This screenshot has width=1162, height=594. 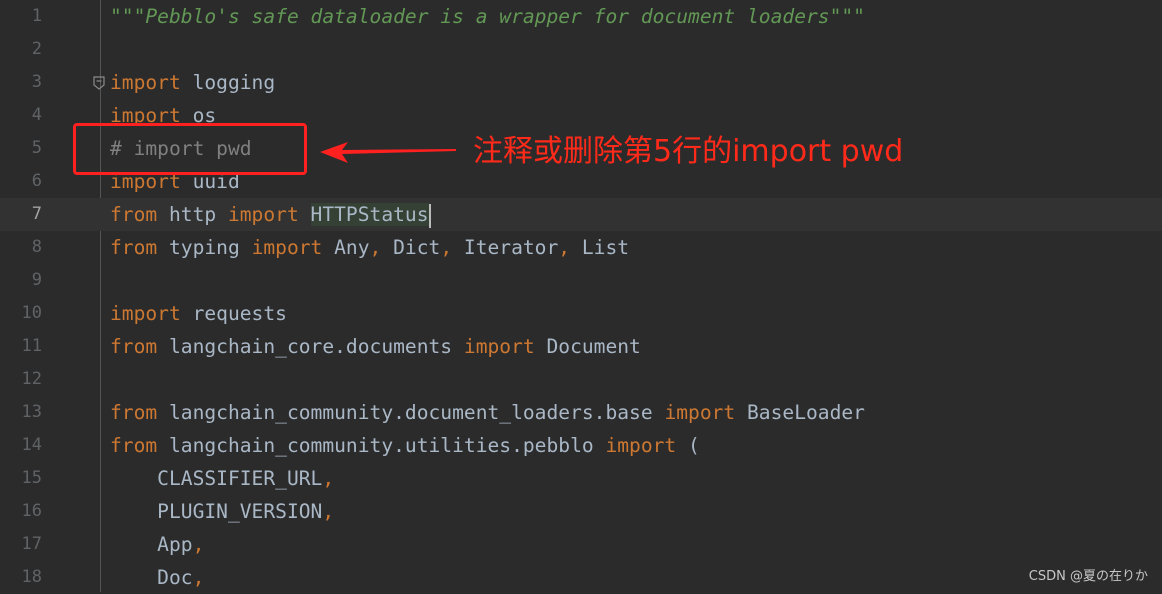 I want to click on line-number: 4, so click(x=36, y=115).